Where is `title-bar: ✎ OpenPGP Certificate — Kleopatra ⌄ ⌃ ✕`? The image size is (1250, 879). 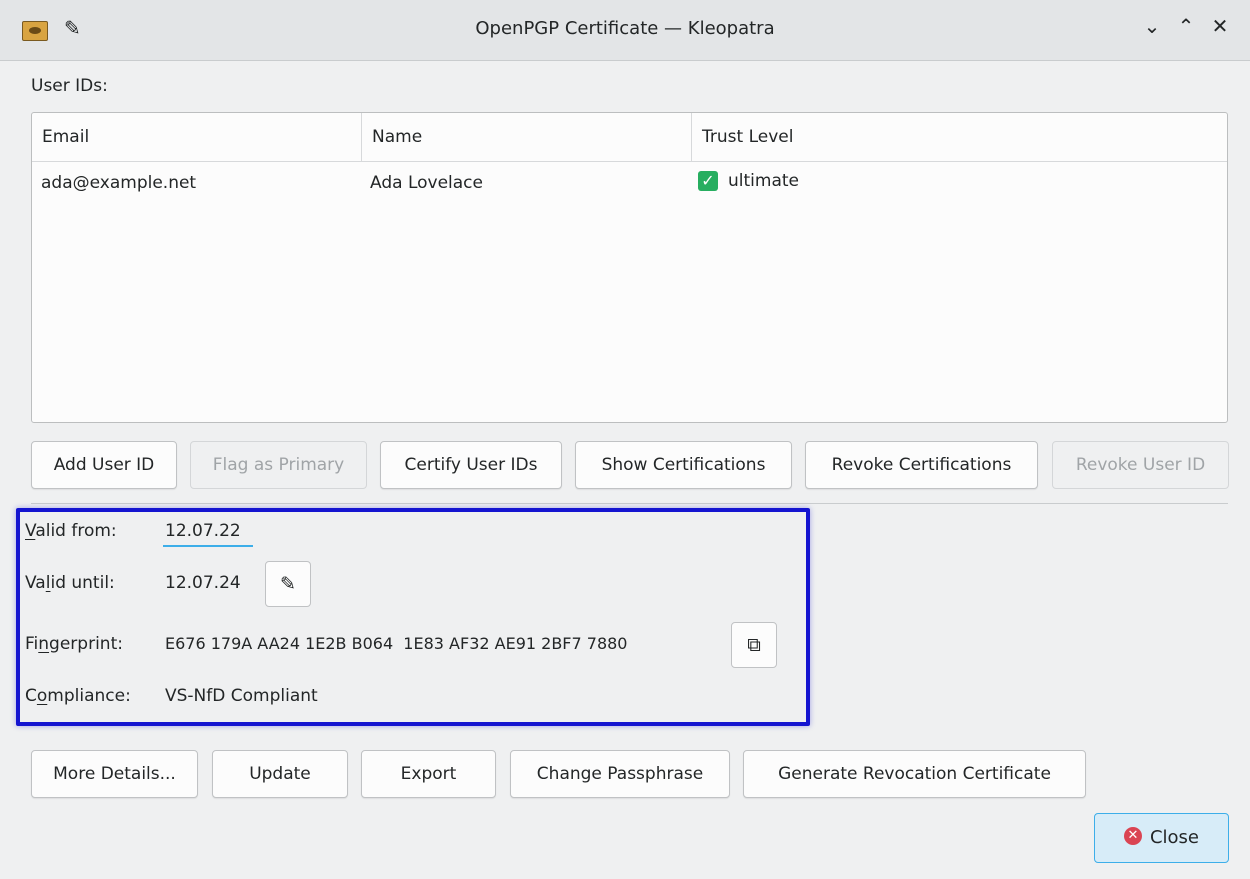
title-bar: ✎ OpenPGP Certificate — Kleopatra ⌄ ⌃ ✕ is located at coordinates (625, 30).